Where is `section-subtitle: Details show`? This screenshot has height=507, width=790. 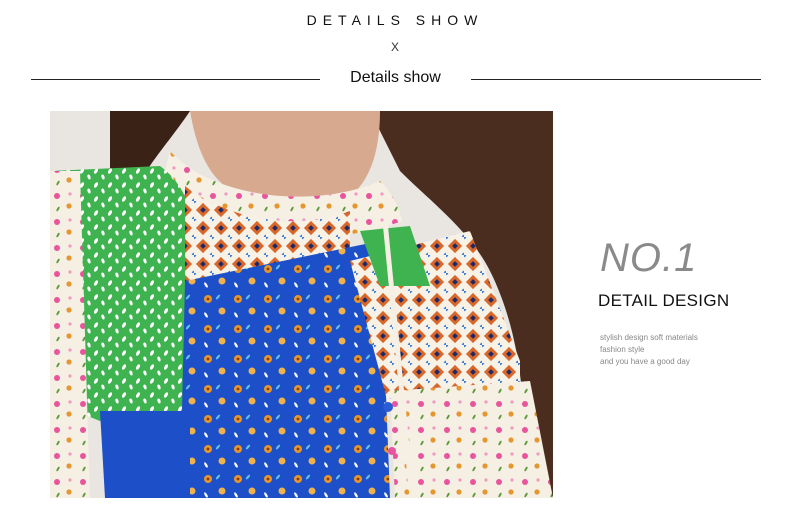 section-subtitle: Details show is located at coordinates (395, 77).